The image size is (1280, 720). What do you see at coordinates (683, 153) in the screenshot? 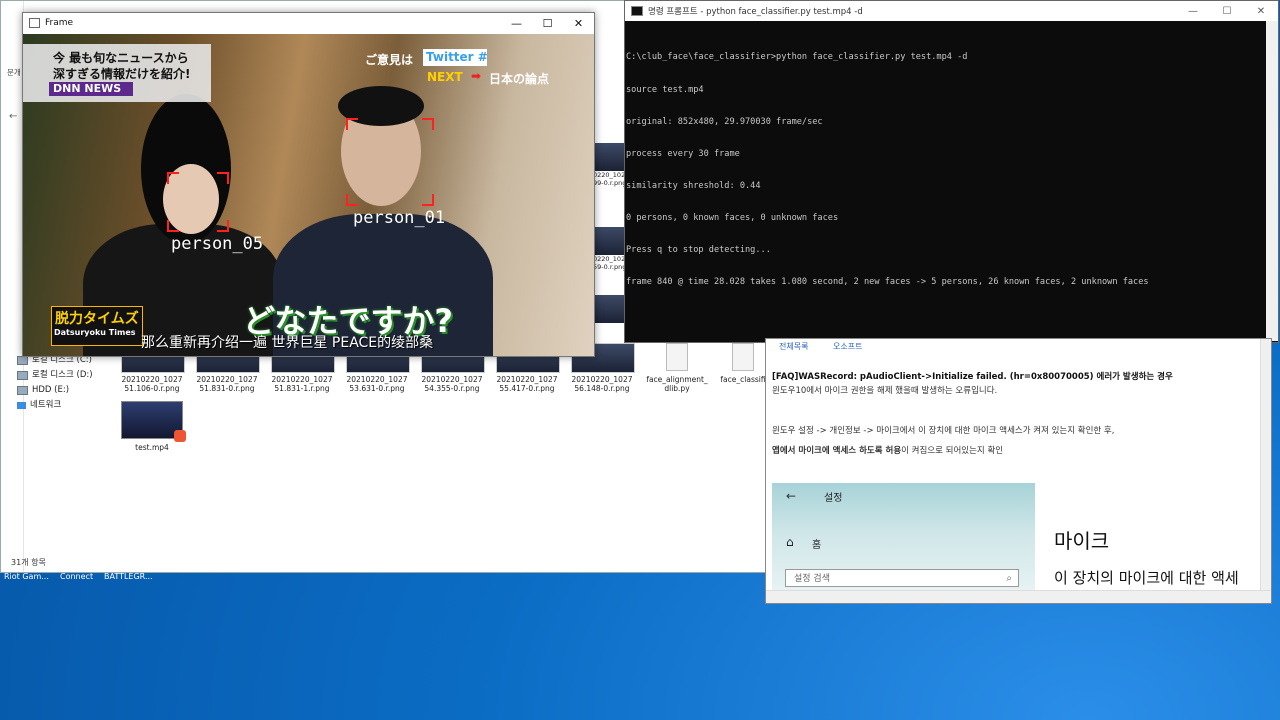
I see `cmd-line: process every 30 frame` at bounding box center [683, 153].